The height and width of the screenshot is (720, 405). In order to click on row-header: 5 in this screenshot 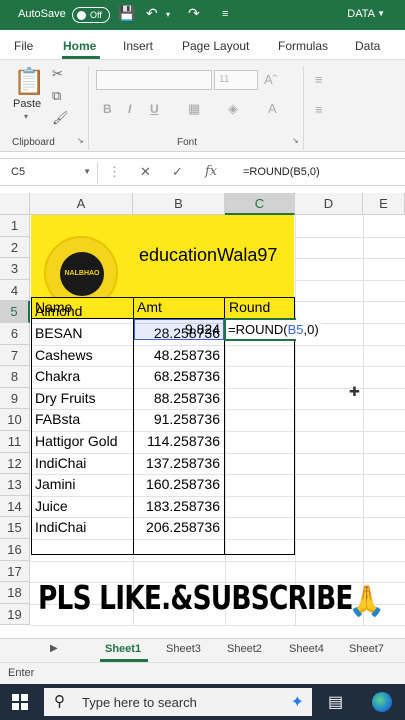, I will do `click(15, 312)`.